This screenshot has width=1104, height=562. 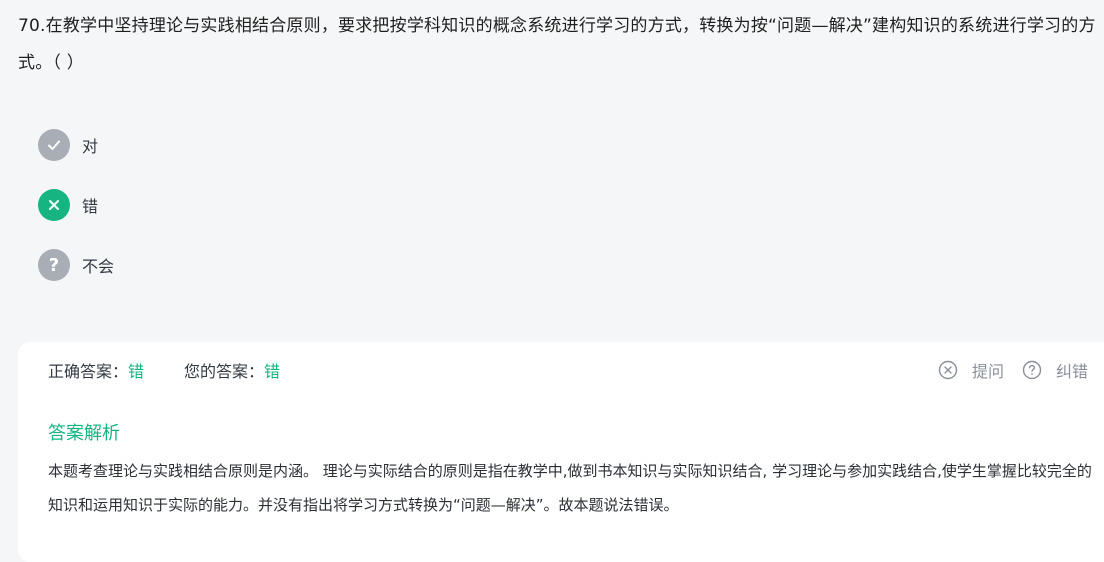 I want to click on report-label: 纠错, so click(x=1071, y=371).